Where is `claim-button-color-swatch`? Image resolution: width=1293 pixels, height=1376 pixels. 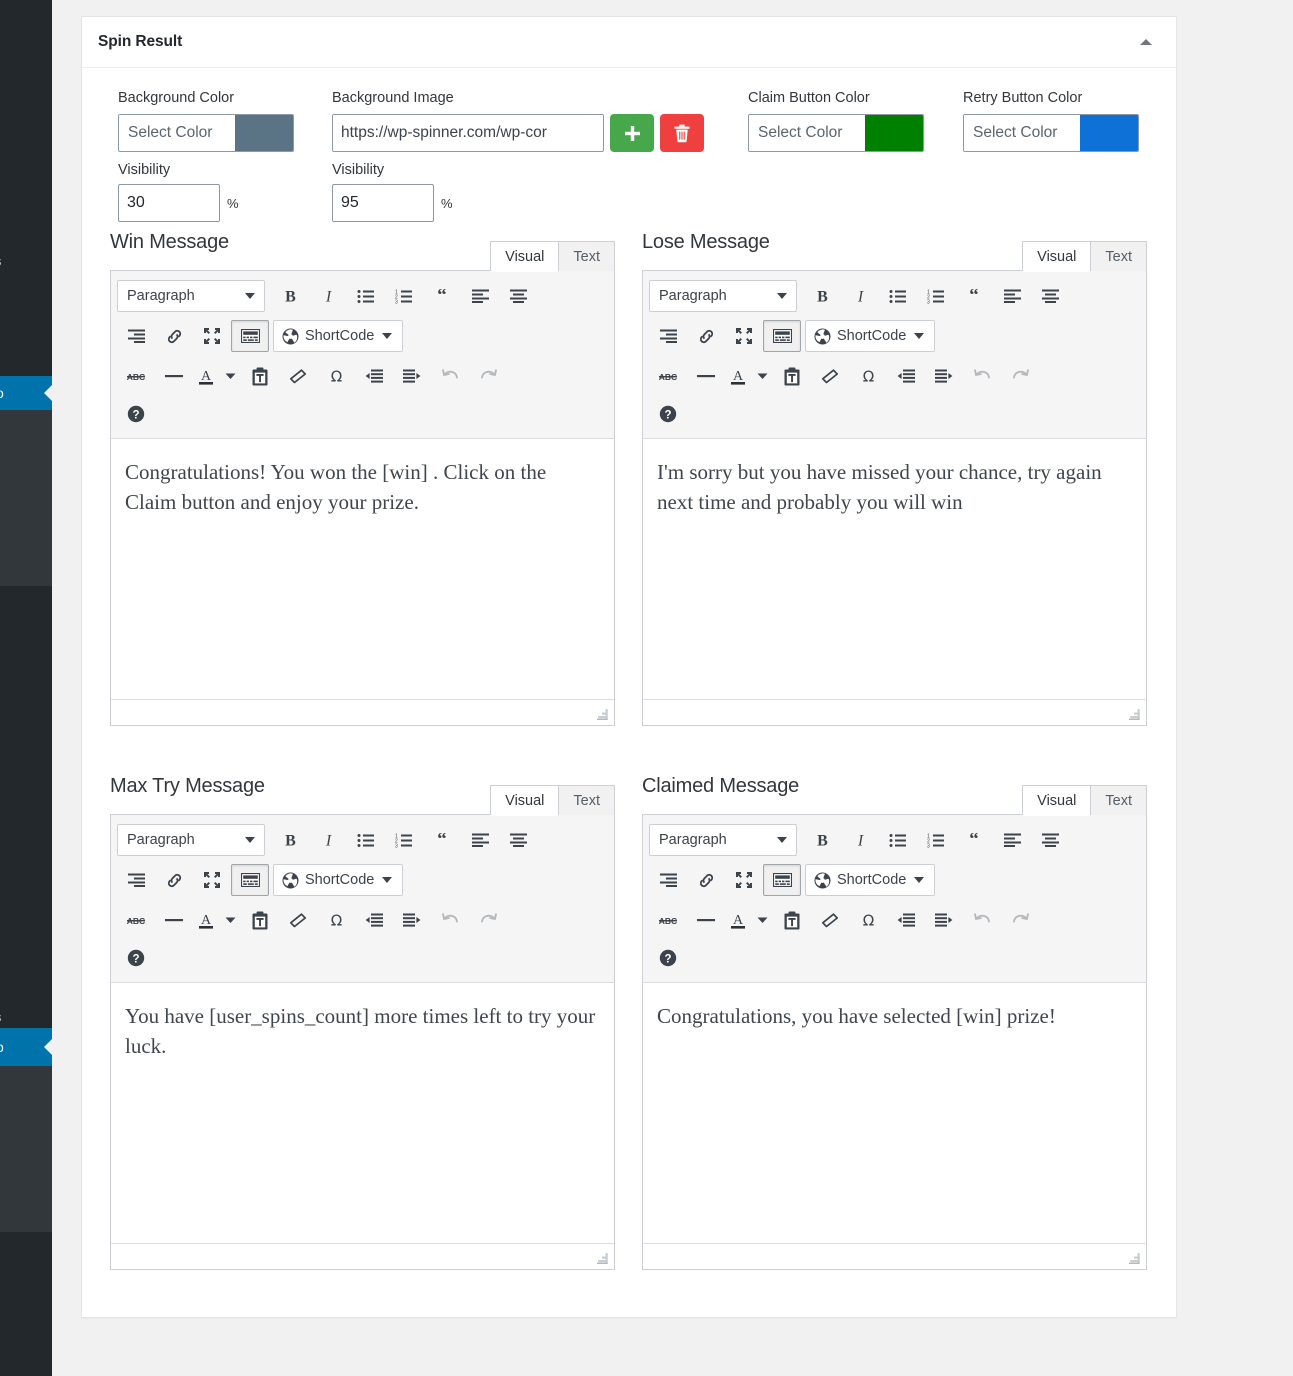 claim-button-color-swatch is located at coordinates (894, 133).